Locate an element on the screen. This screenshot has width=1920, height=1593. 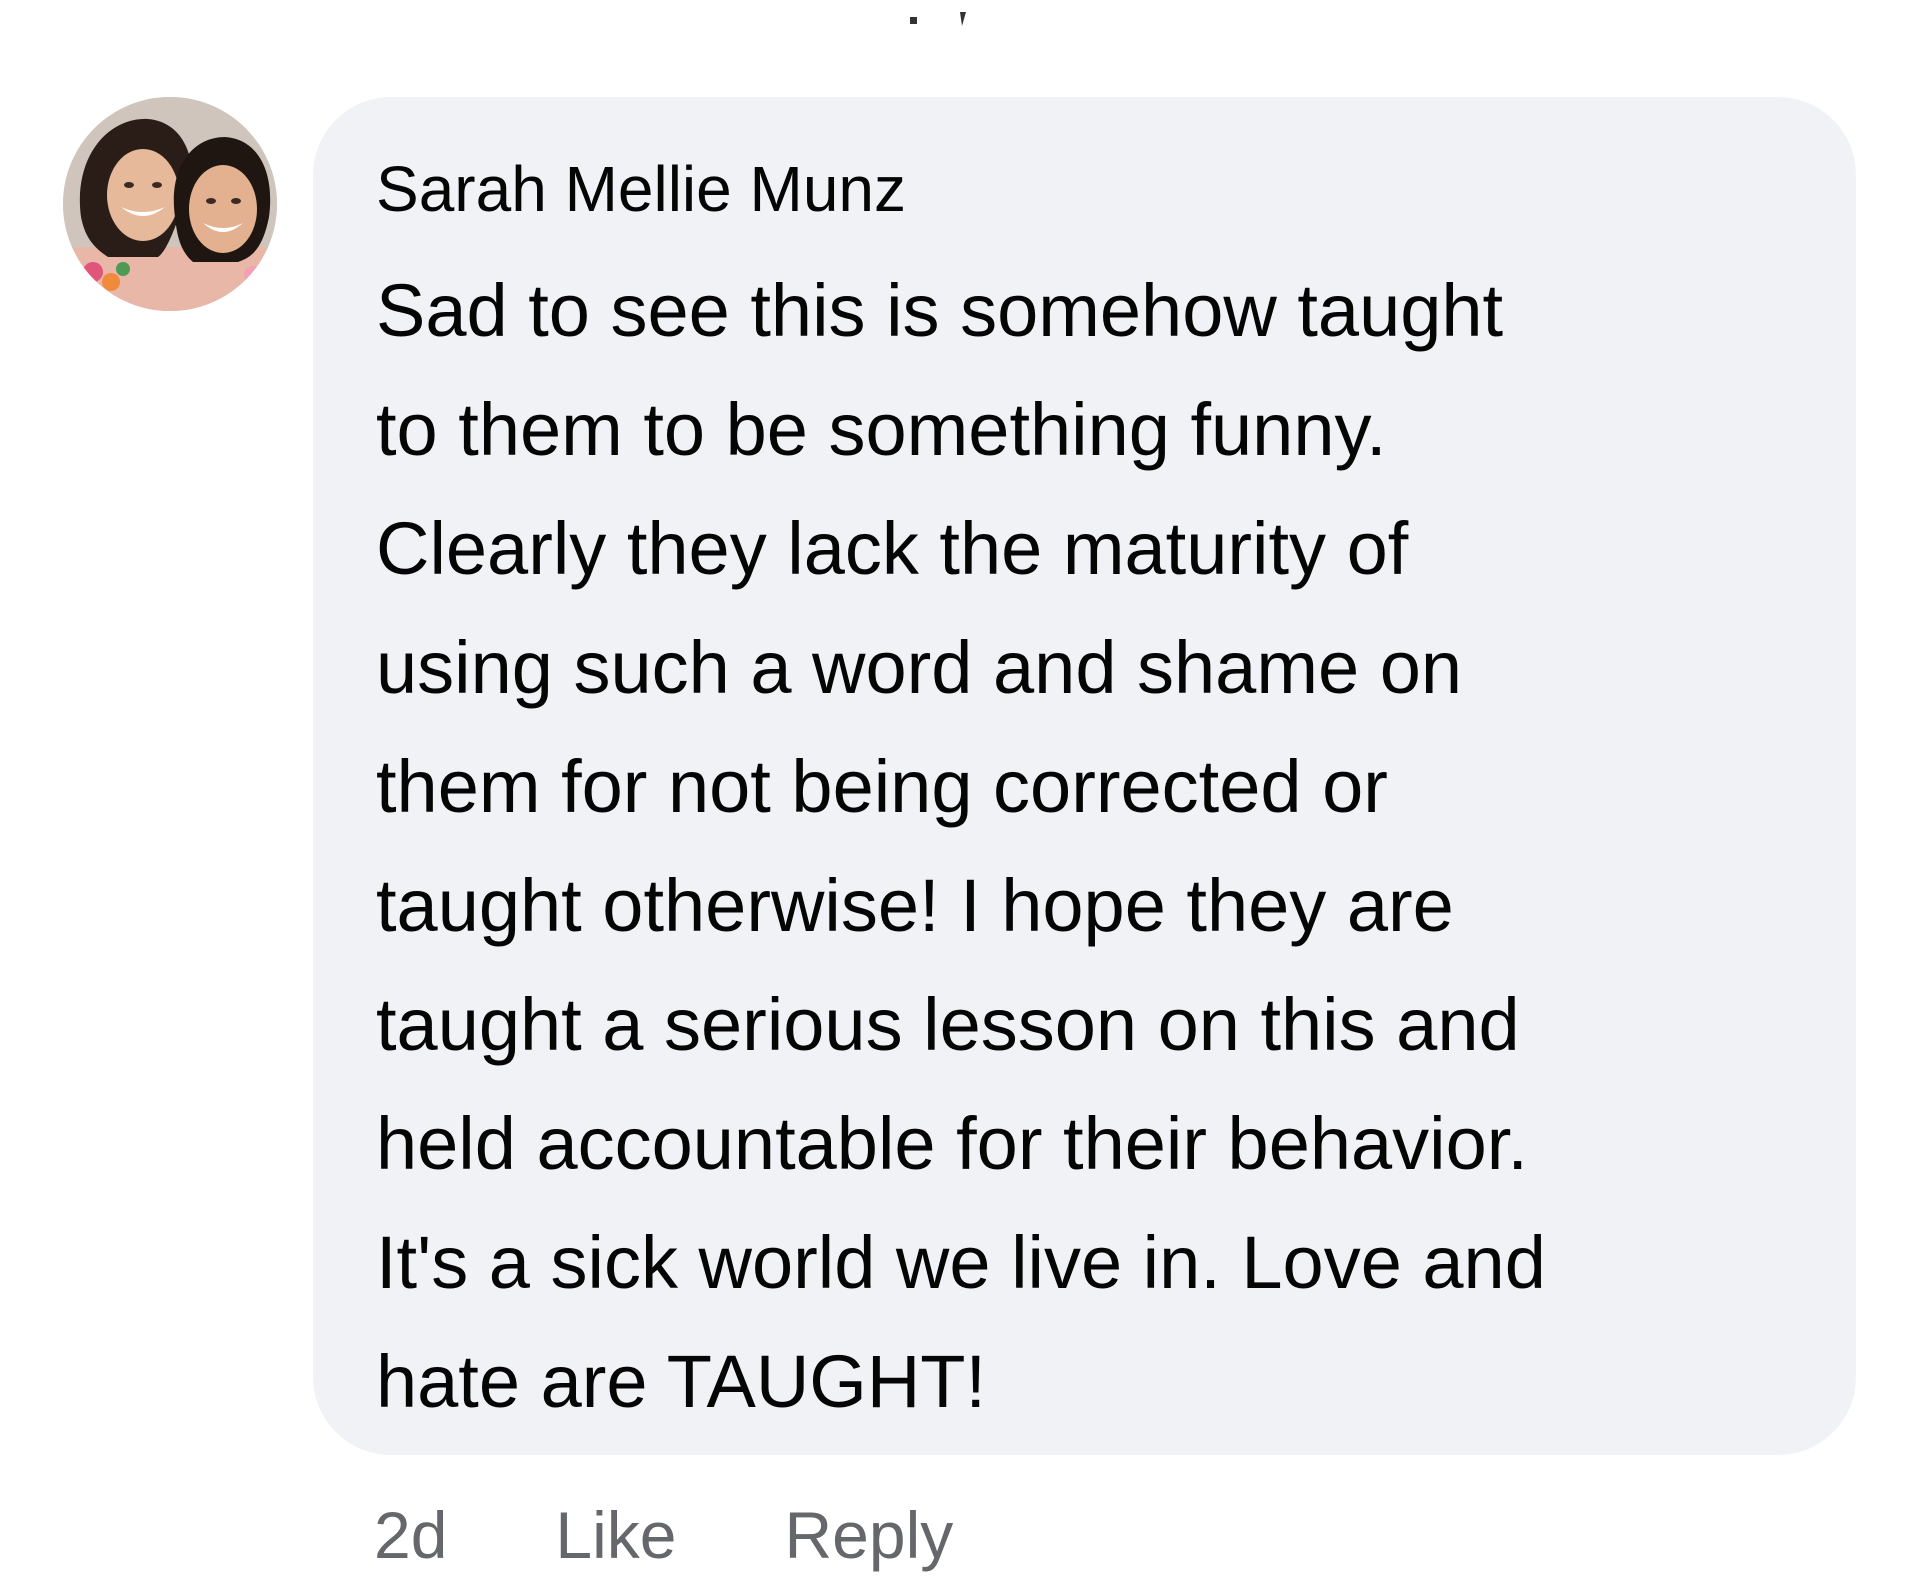
comment-text-line: Sad to see this is somehow taught is located at coordinates (940, 310).